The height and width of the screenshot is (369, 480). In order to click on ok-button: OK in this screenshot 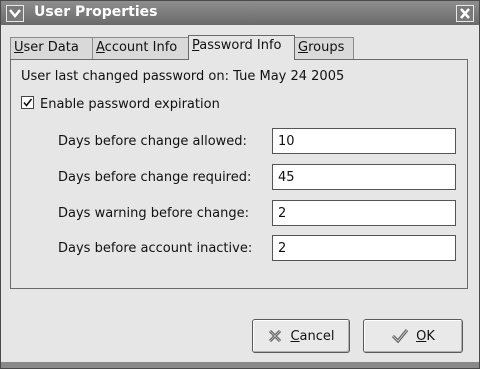, I will do `click(413, 336)`.